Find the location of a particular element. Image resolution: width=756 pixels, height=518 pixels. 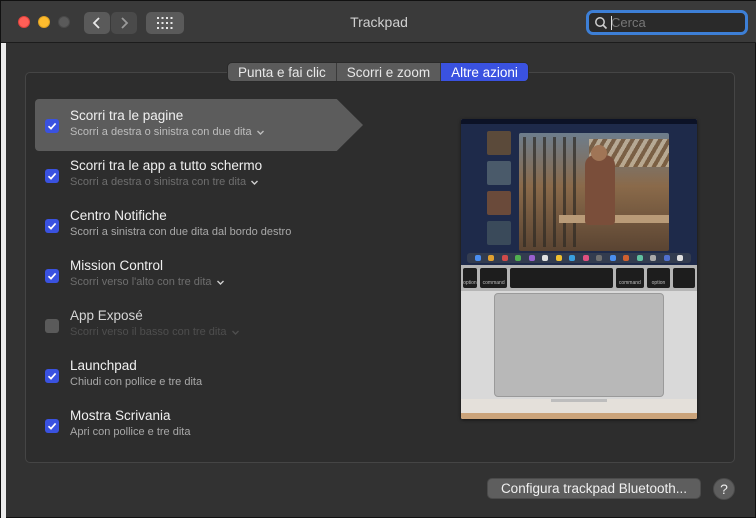

gesture-subtitle: Apri con pollice e tre dita is located at coordinates (130, 432).